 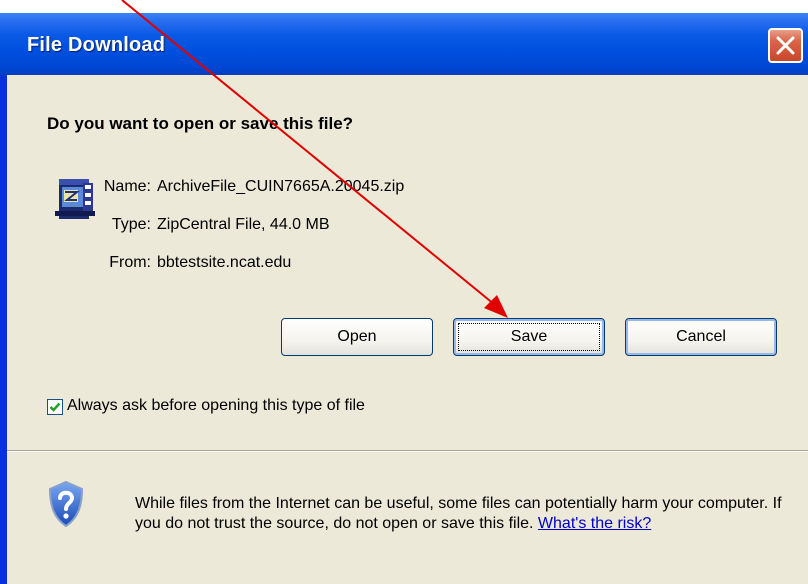 I want to click on shield-question-icon, so click(x=66, y=504).